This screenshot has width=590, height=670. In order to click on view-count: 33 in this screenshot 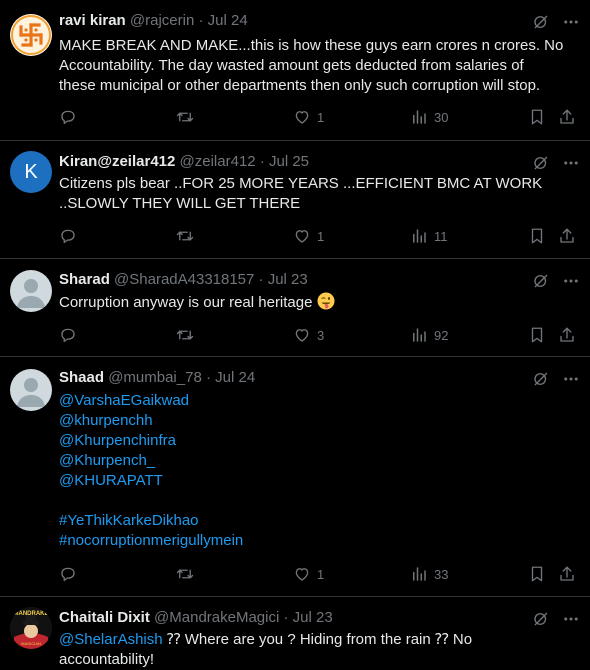, I will do `click(441, 574)`.